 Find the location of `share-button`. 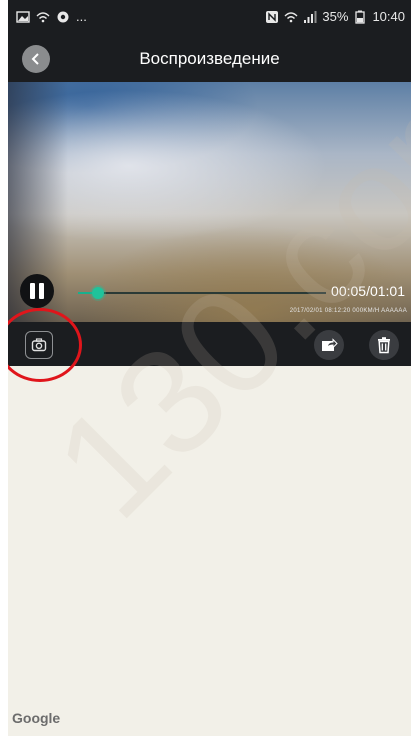

share-button is located at coordinates (329, 345).